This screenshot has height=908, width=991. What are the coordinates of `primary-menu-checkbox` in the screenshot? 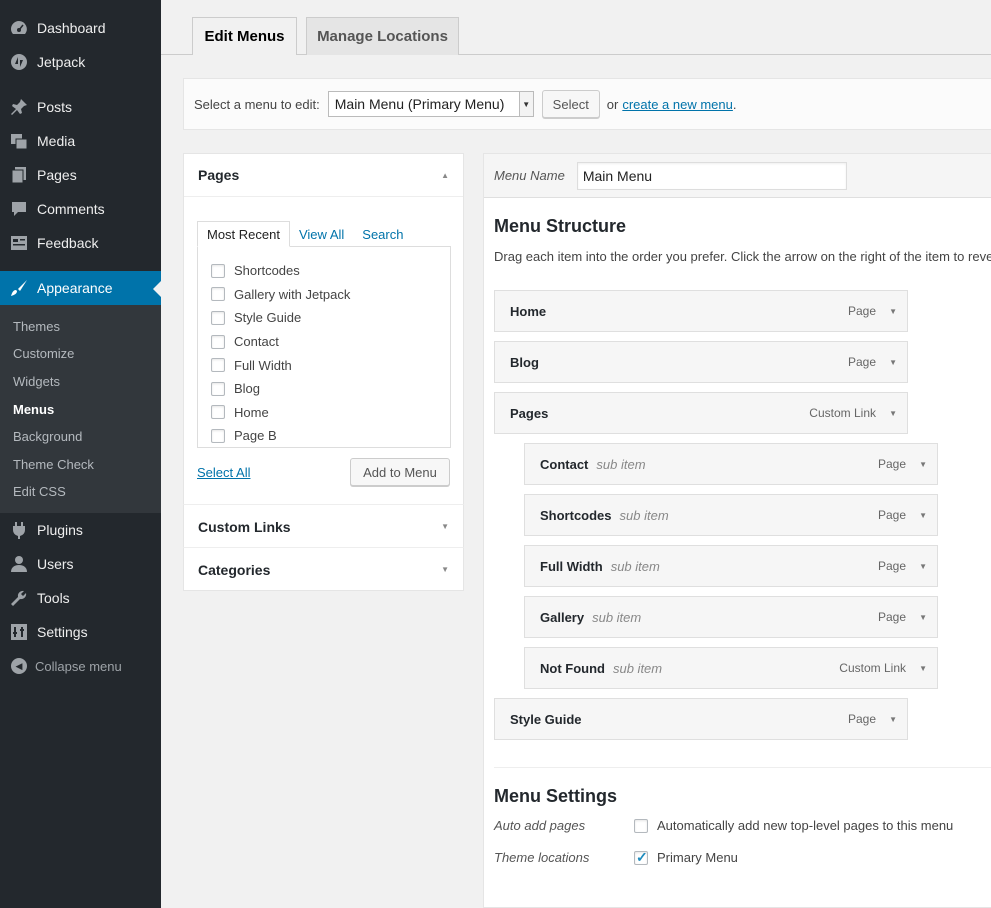 It's located at (641, 857).